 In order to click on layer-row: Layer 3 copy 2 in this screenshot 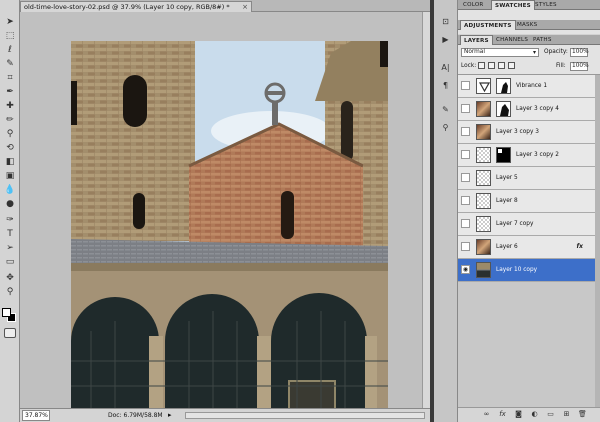, I will do `click(526, 155)`.